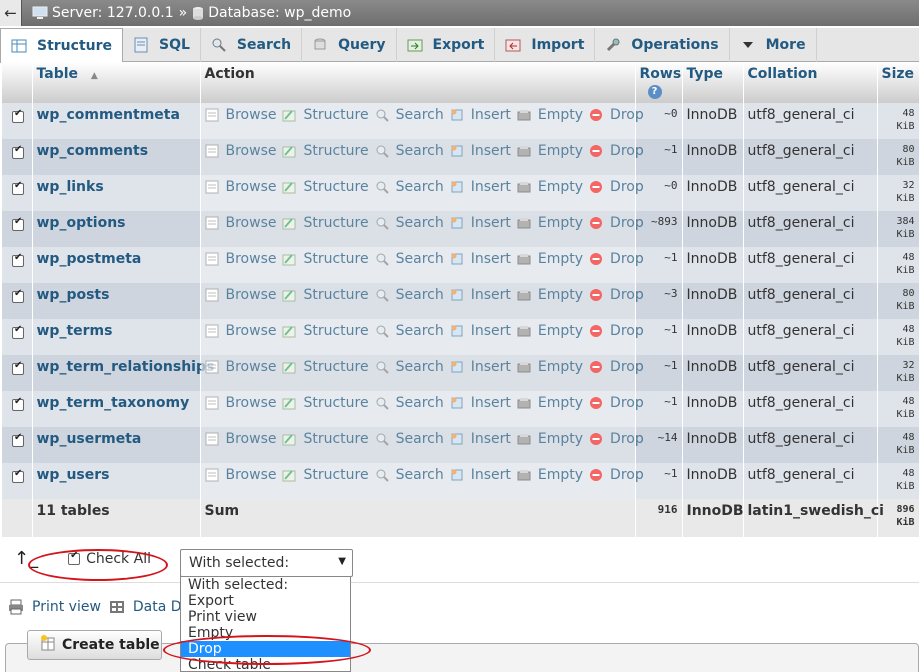 This screenshot has height=672, width=919. What do you see at coordinates (116, 121) in the screenshot?
I see `table-name-link: wp_commentmeta` at bounding box center [116, 121].